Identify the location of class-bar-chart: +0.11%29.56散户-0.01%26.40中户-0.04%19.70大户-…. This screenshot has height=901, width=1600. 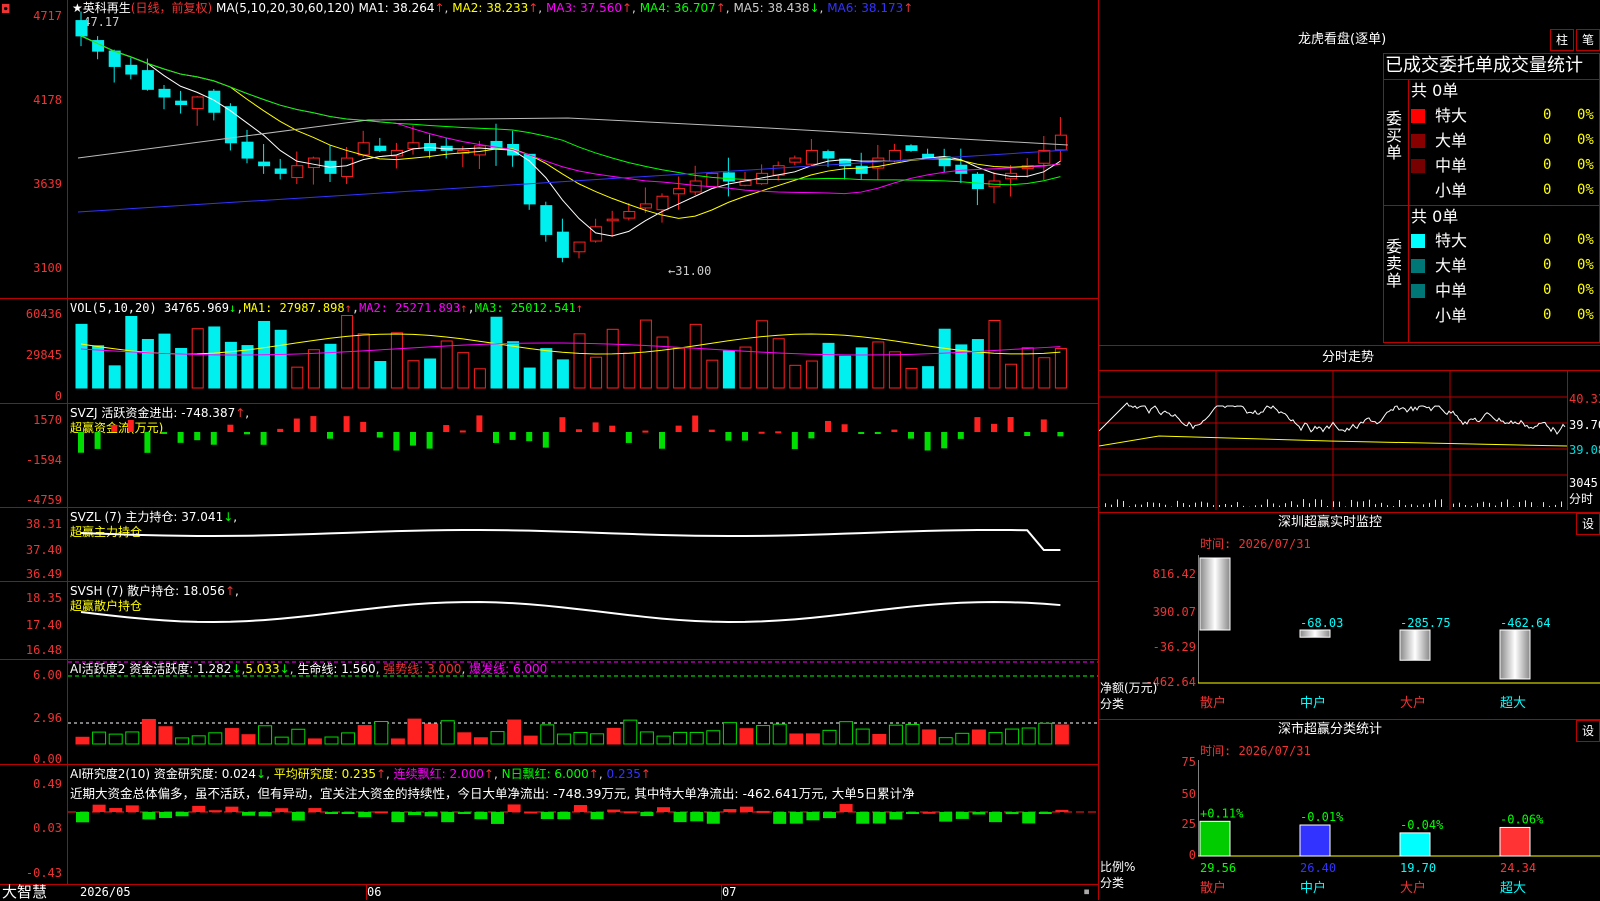
(1399, 830).